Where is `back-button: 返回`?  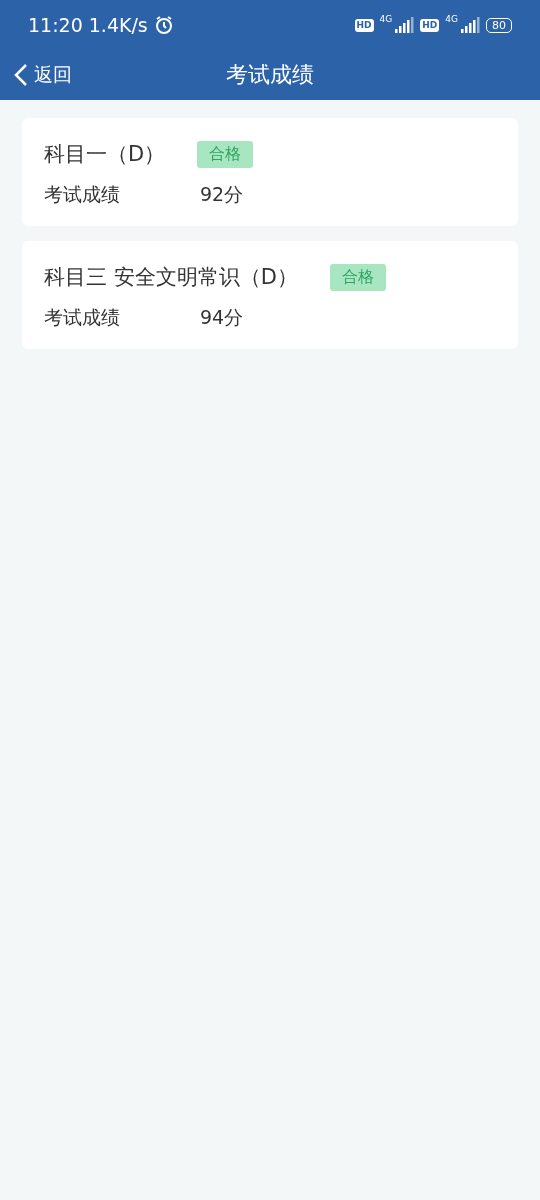
back-button: 返回 is located at coordinates (36, 75).